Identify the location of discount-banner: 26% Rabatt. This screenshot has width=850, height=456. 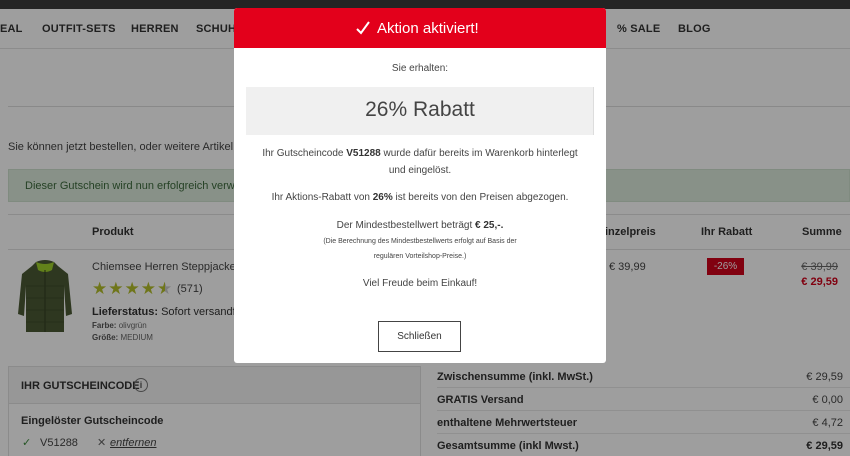
(420, 111).